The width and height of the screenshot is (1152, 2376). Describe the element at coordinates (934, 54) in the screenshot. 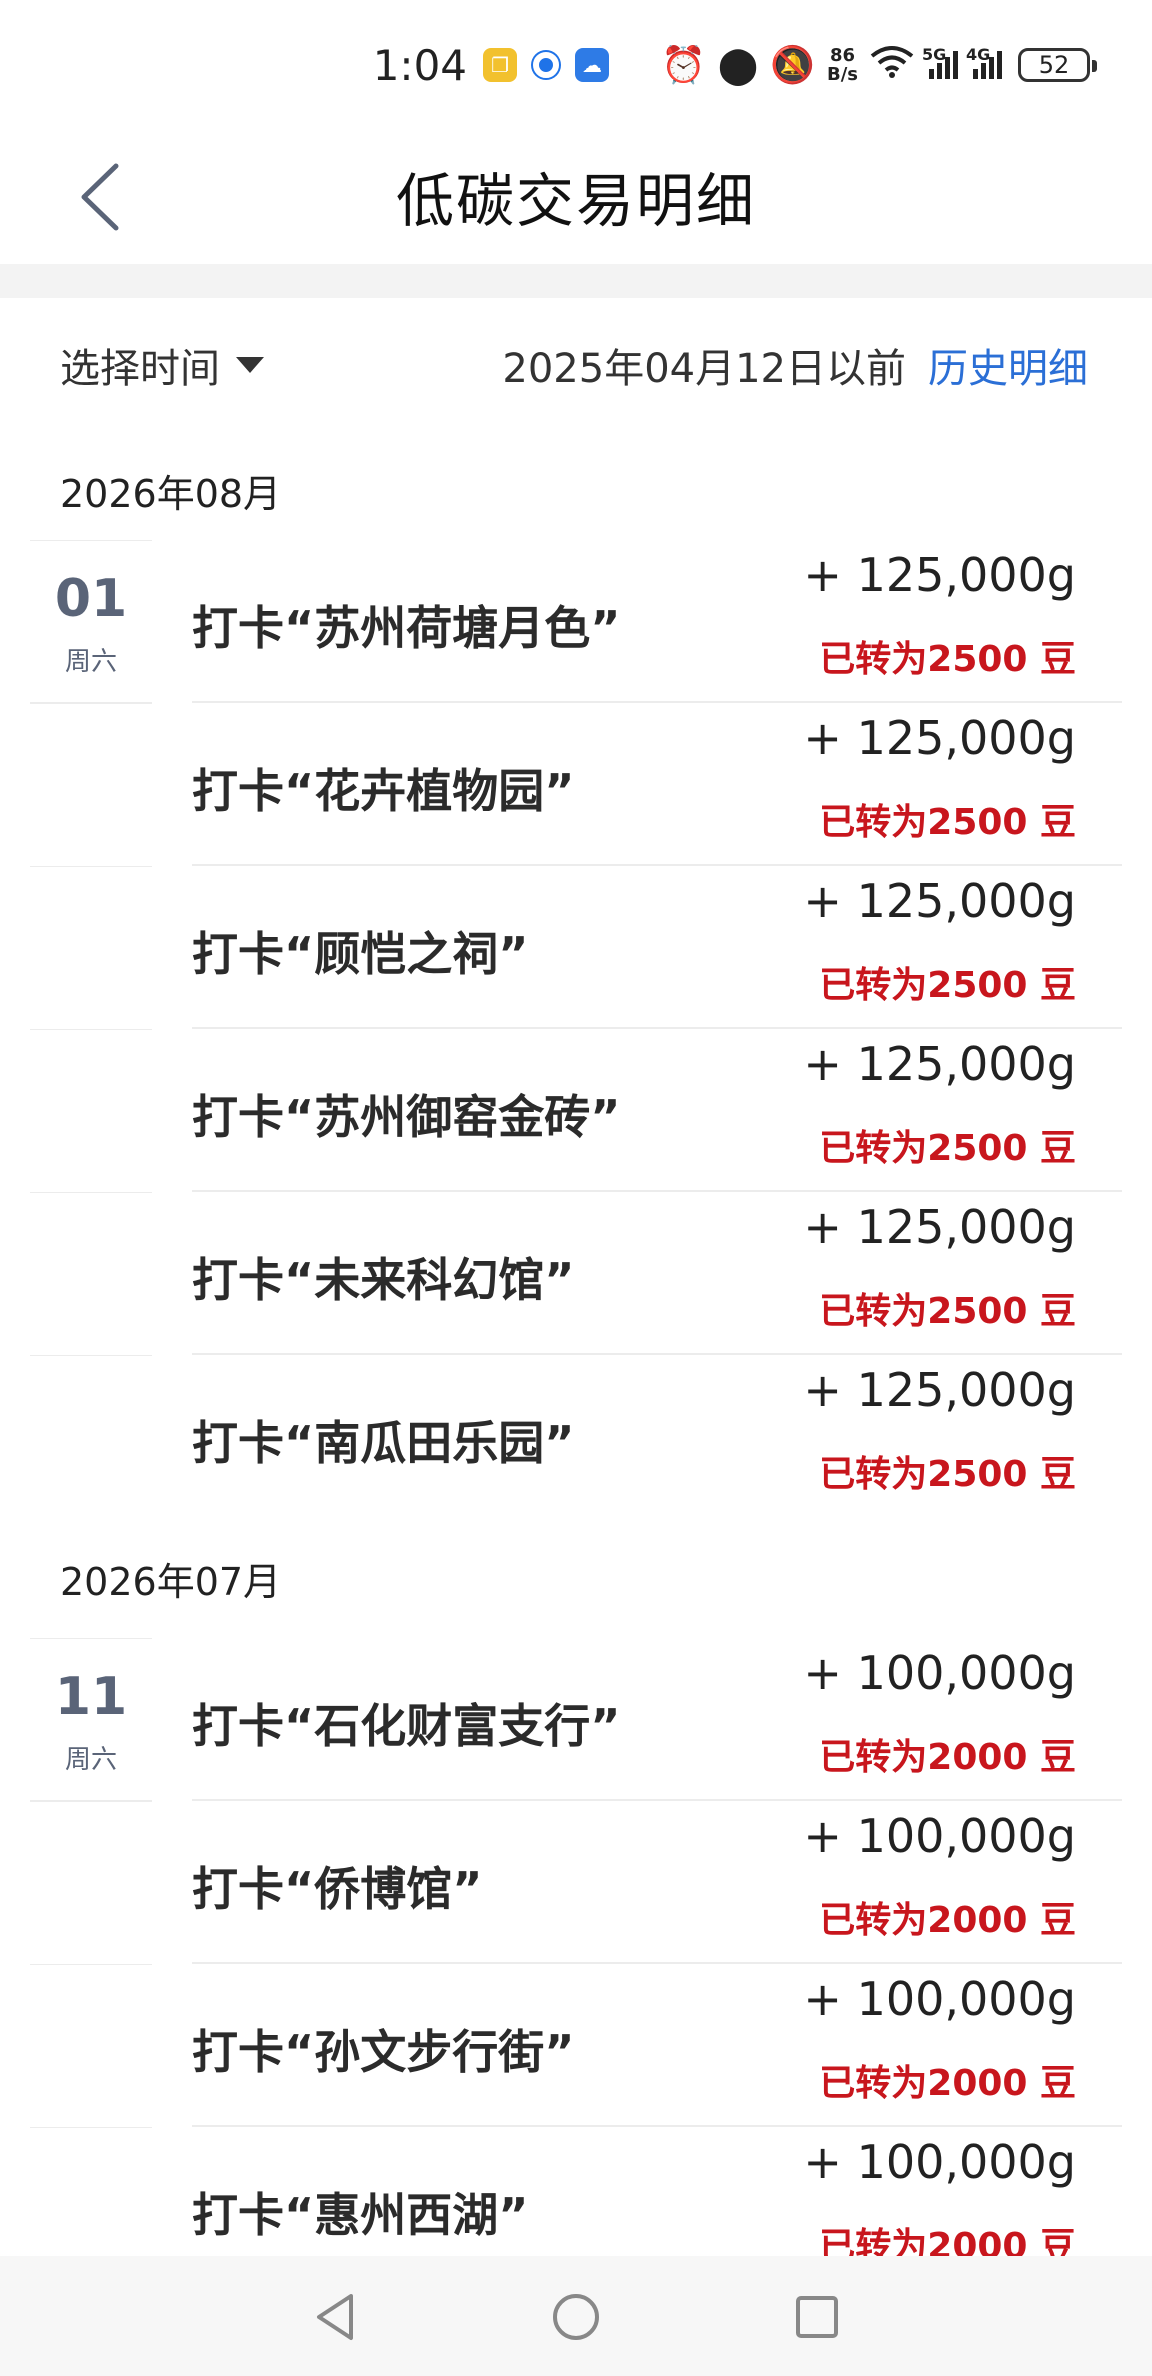

I see `signal-5g-label: 5G` at that location.